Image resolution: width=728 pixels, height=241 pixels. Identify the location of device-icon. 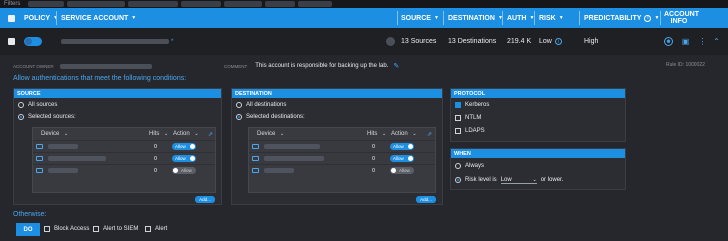
(39, 158).